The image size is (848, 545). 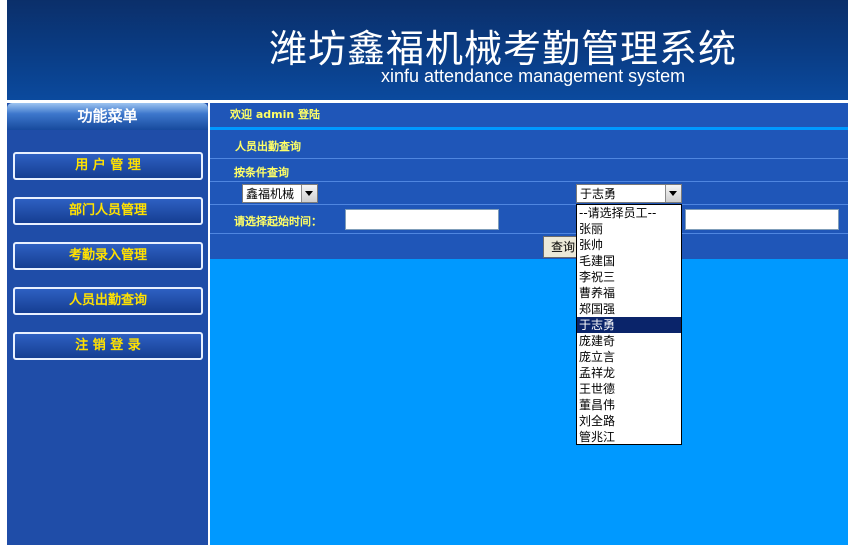 What do you see at coordinates (629, 373) in the screenshot?
I see `employee-option: 孟祥龙` at bounding box center [629, 373].